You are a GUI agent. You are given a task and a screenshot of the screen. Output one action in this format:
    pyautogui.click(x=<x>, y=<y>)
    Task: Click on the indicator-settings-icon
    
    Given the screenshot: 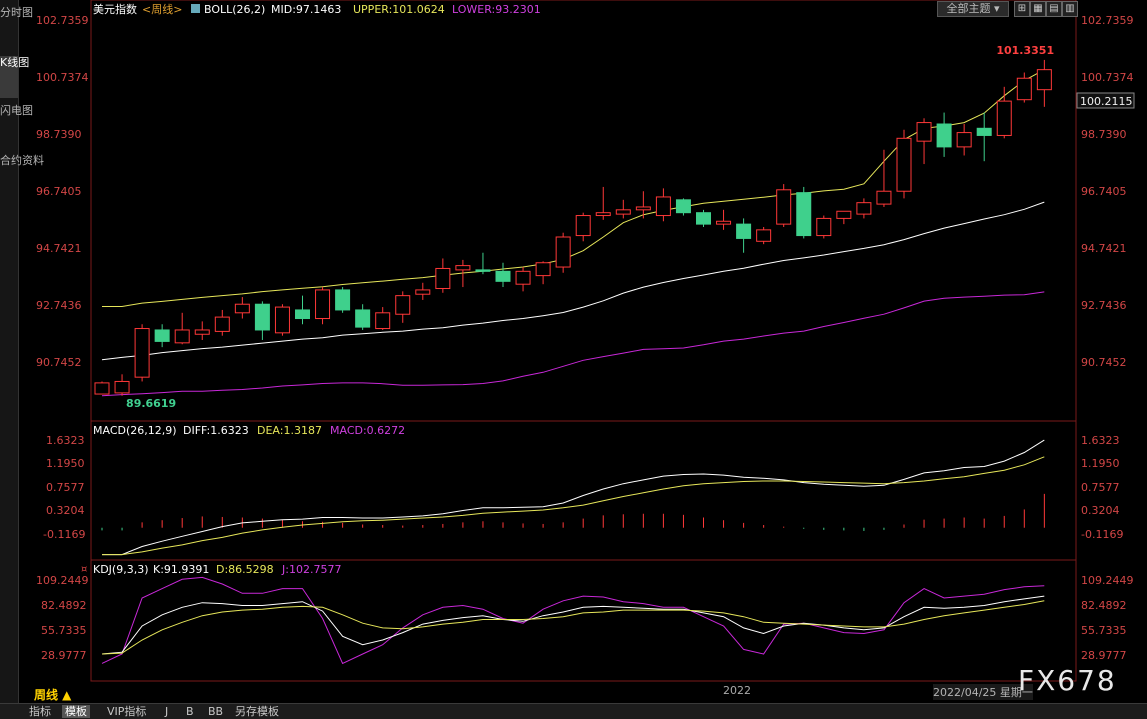 What is the action you would take?
    pyautogui.click(x=195, y=8)
    